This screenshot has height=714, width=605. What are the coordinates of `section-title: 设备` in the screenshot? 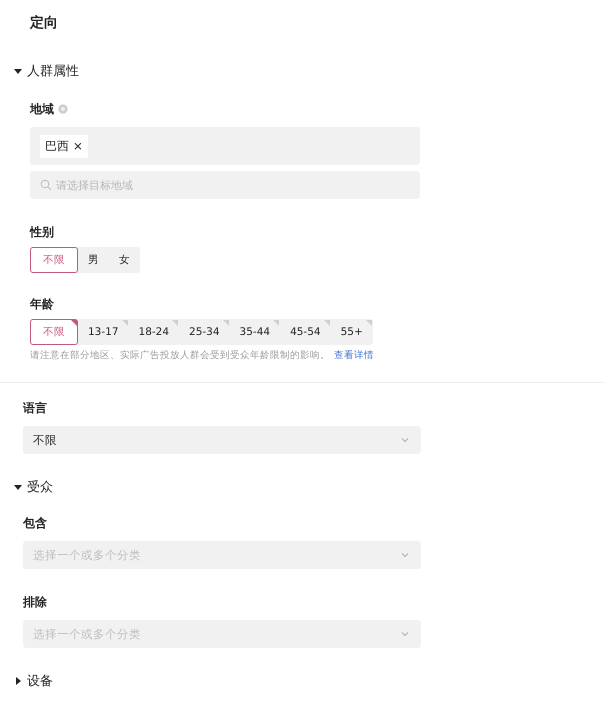 It's located at (40, 681).